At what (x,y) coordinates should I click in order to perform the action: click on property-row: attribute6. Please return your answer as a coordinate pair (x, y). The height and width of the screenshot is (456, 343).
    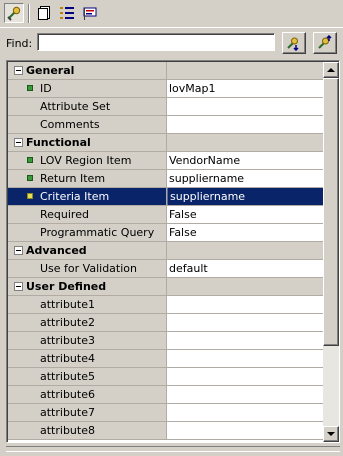
    Looking at the image, I should click on (165, 395).